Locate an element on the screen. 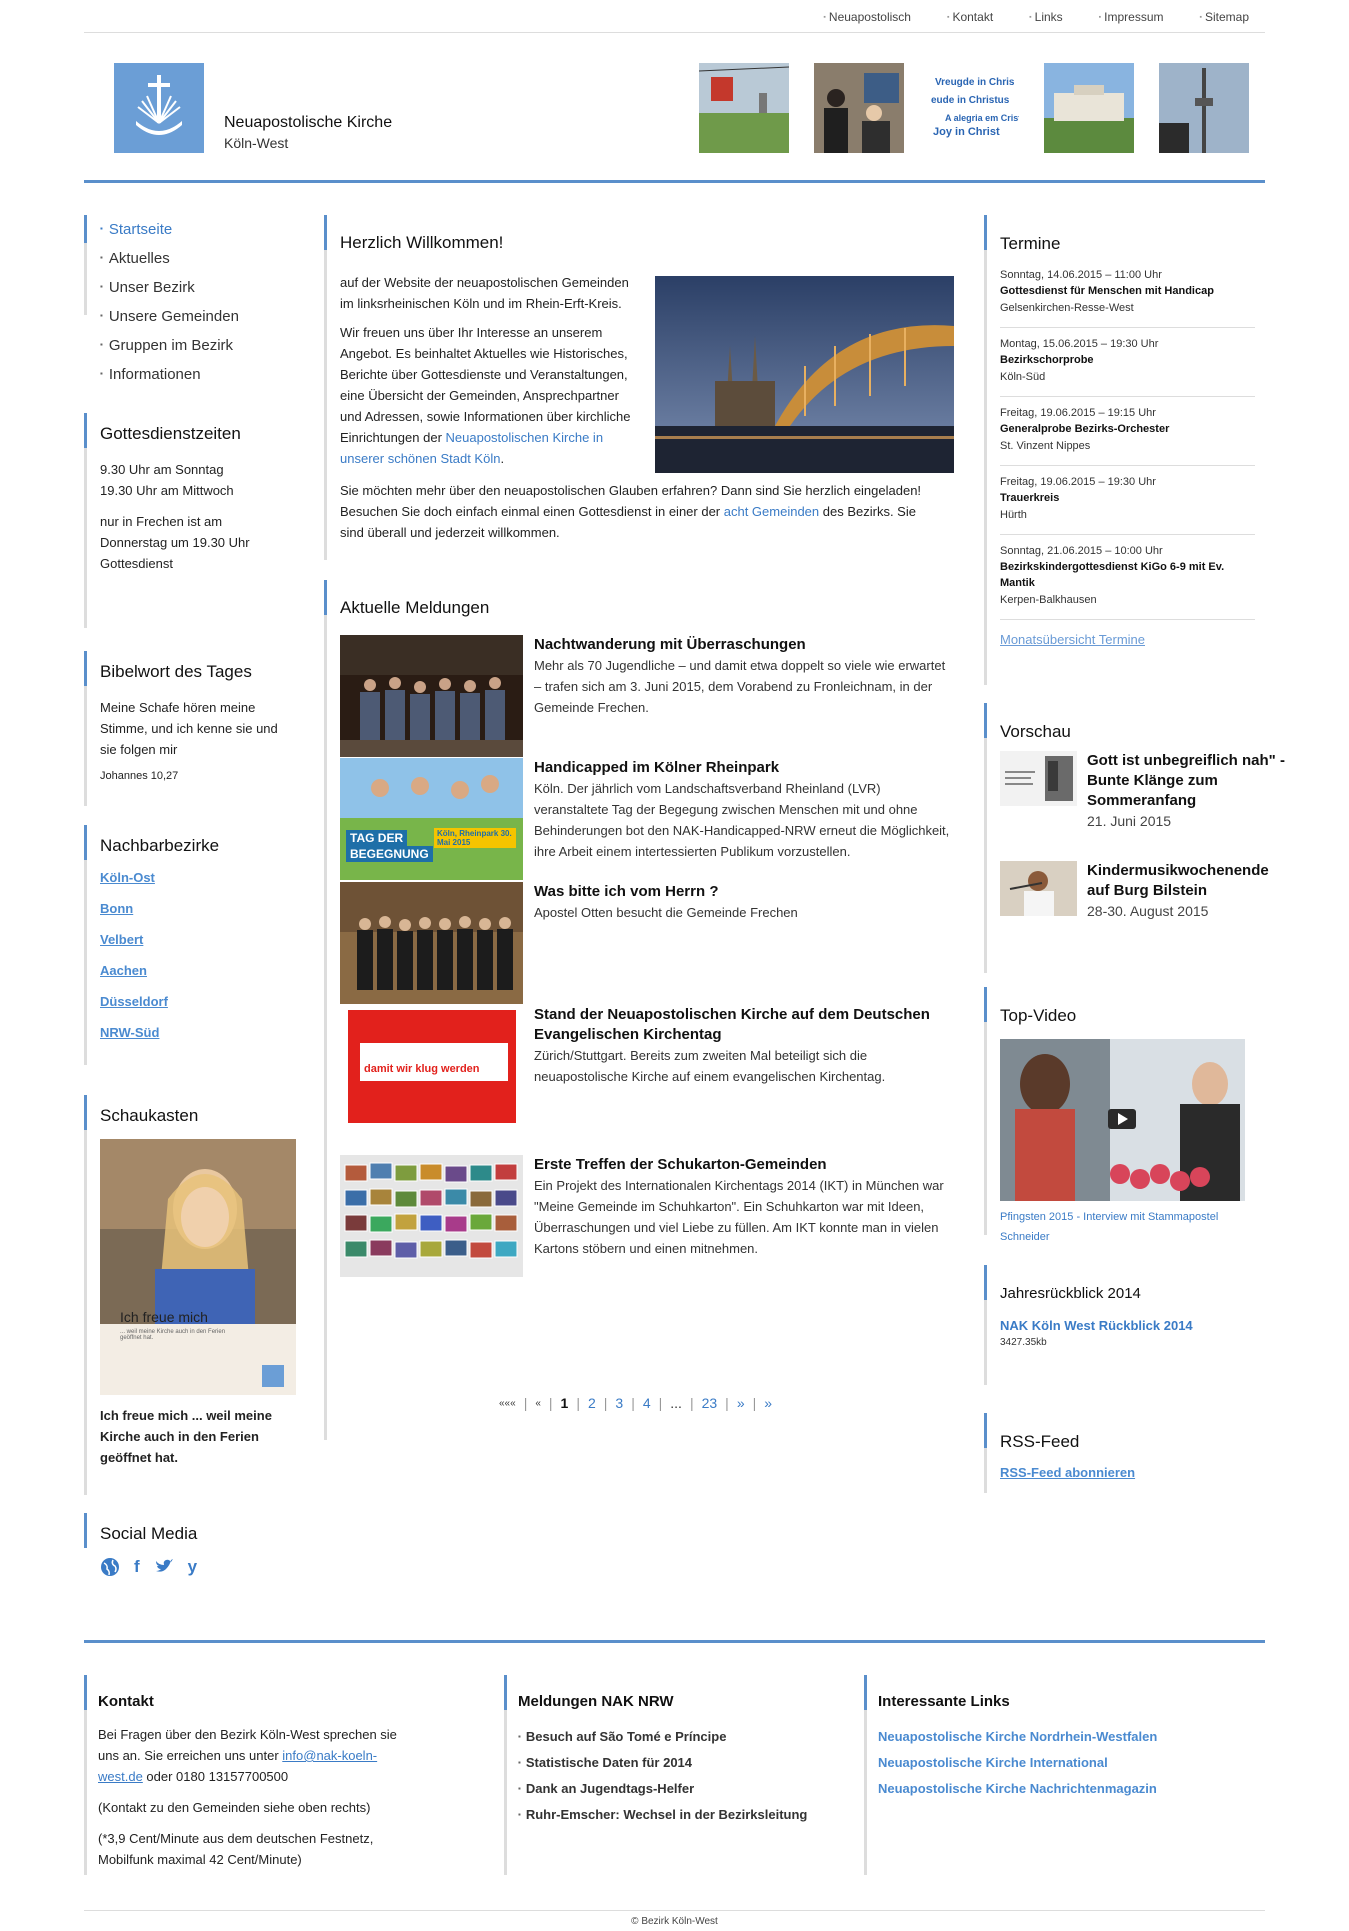 The height and width of the screenshot is (1931, 1349). thumb-tv-tower is located at coordinates (1204, 108).